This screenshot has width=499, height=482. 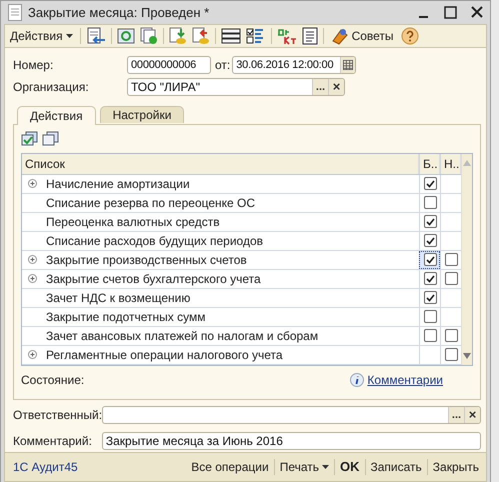 I want to click on operation-name: Списание резерва по переоценке ОС, so click(x=151, y=203).